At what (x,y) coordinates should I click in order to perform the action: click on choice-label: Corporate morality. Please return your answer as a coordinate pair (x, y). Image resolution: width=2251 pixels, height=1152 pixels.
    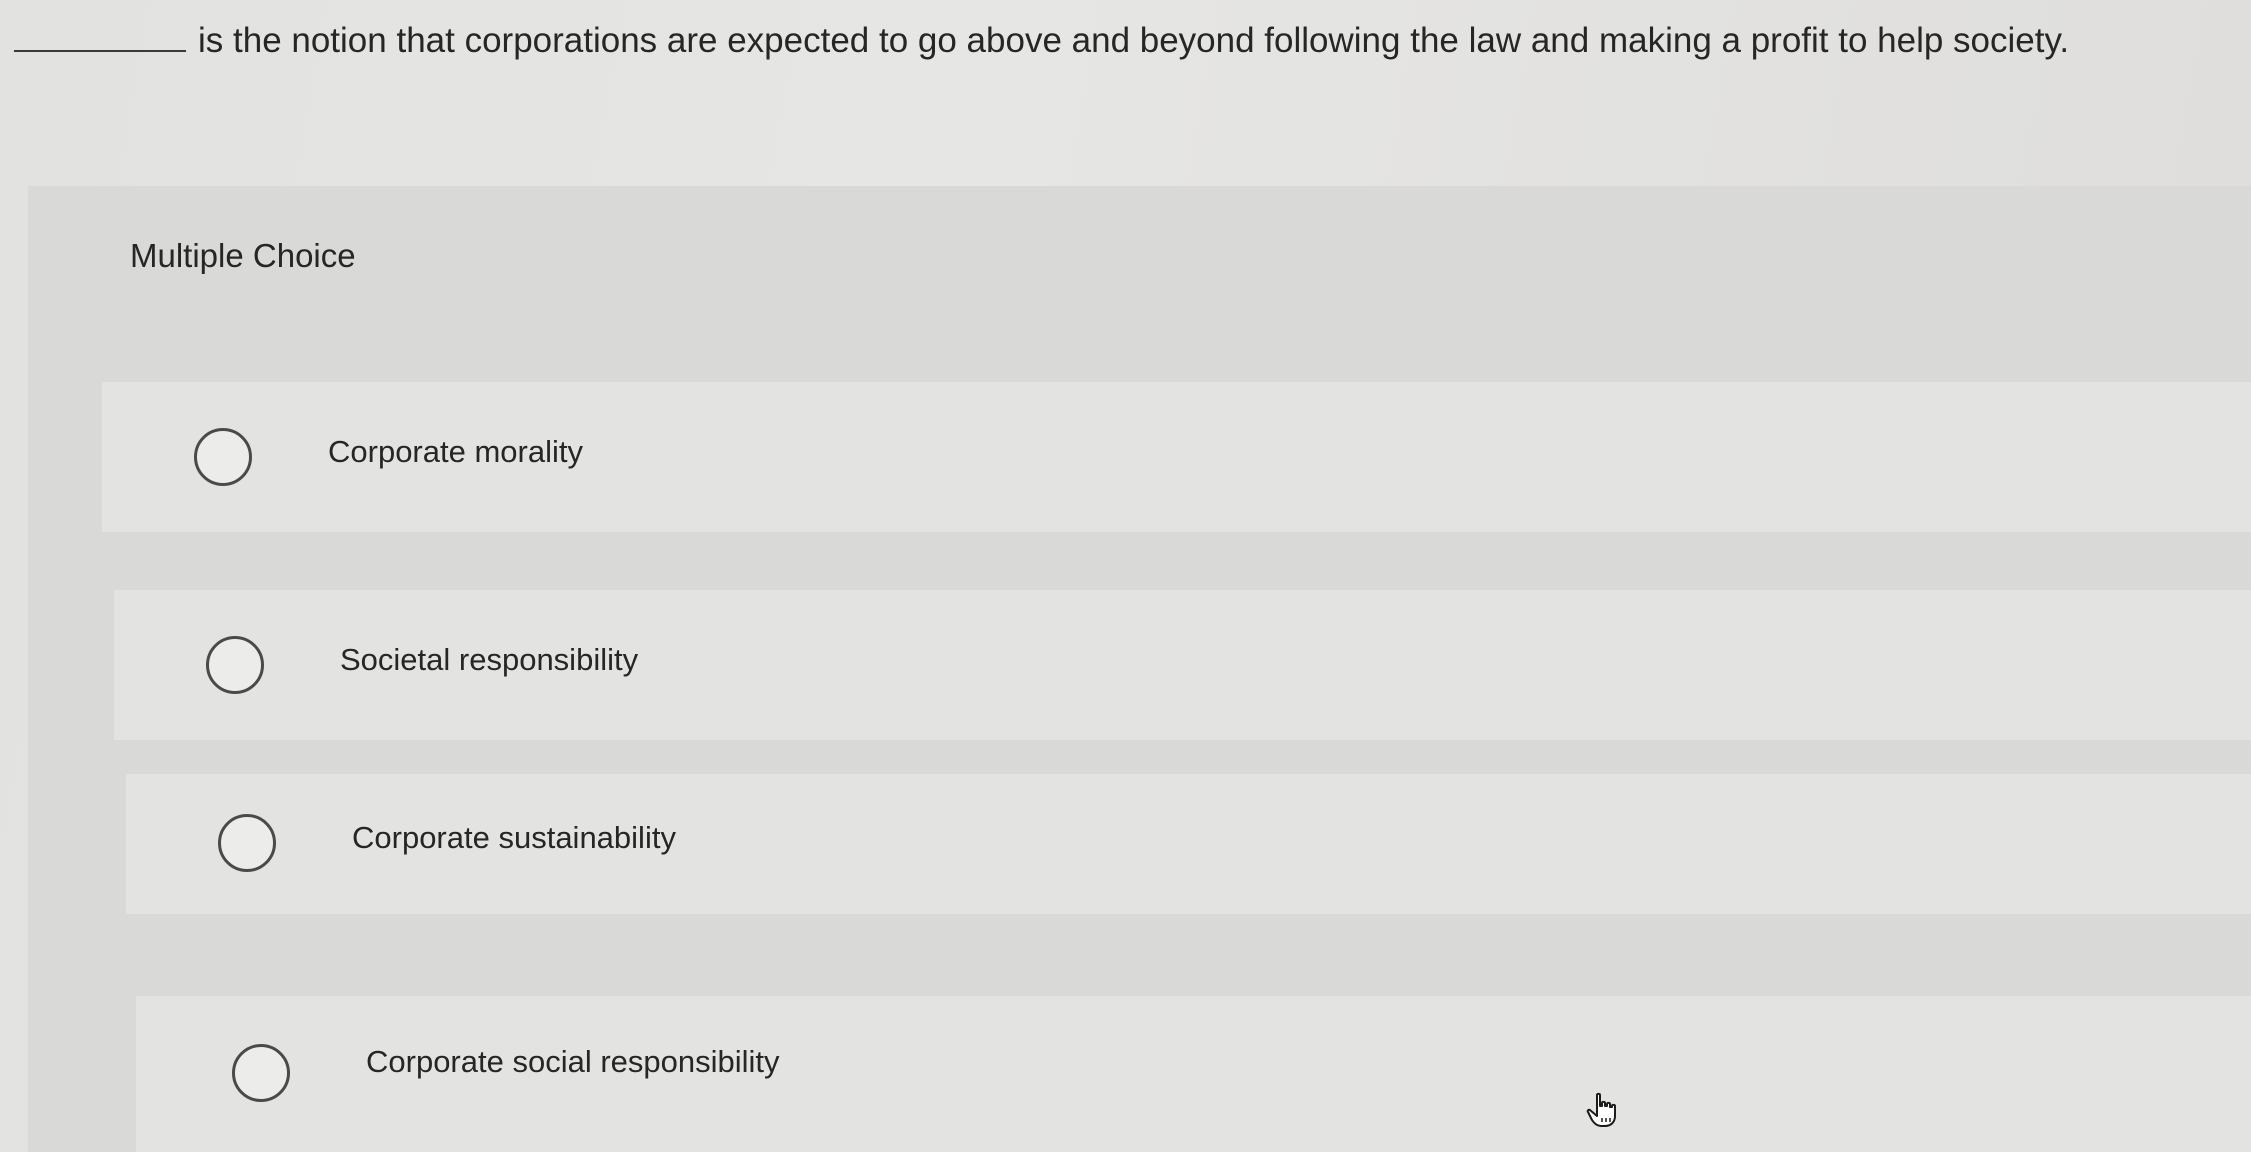
    Looking at the image, I should click on (455, 451).